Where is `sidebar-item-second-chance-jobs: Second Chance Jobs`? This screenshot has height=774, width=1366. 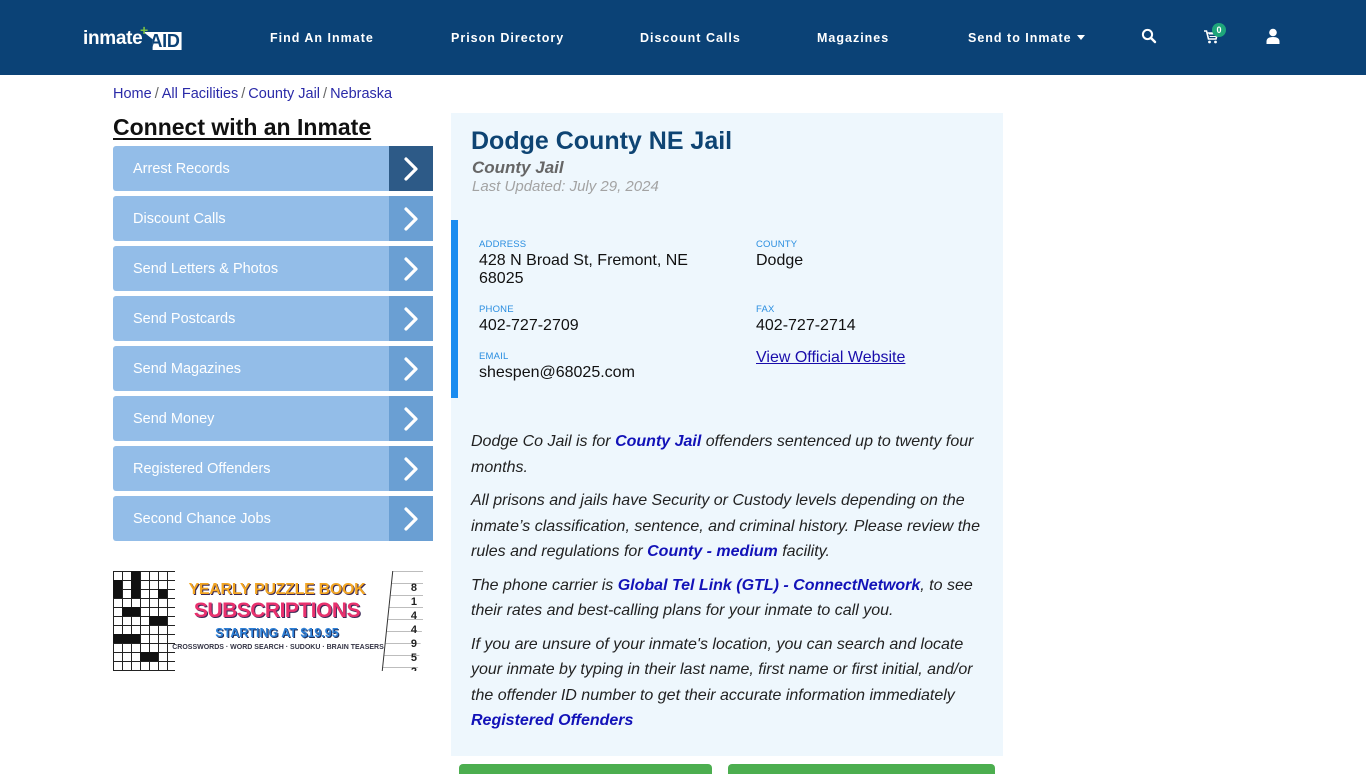
sidebar-item-second-chance-jobs: Second Chance Jobs is located at coordinates (273, 518).